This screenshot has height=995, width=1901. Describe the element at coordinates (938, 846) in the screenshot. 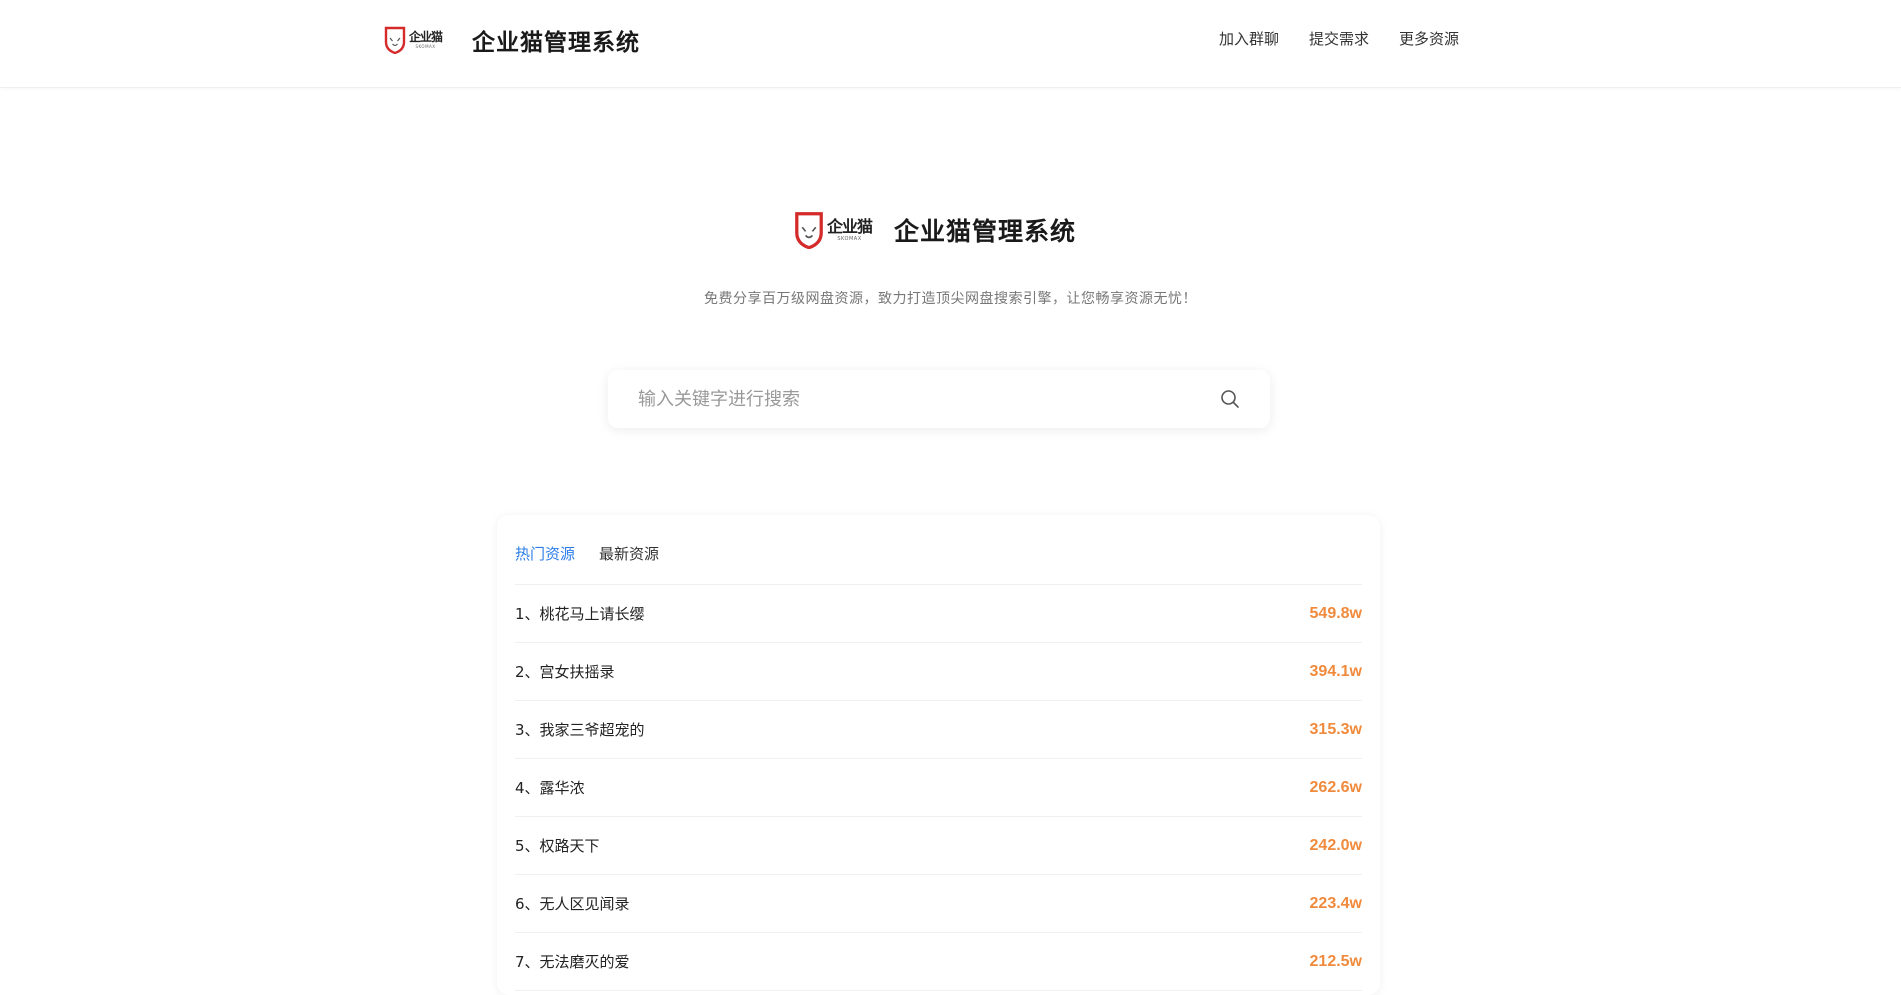

I see `list-item: 5、权路天下 242.0w` at that location.